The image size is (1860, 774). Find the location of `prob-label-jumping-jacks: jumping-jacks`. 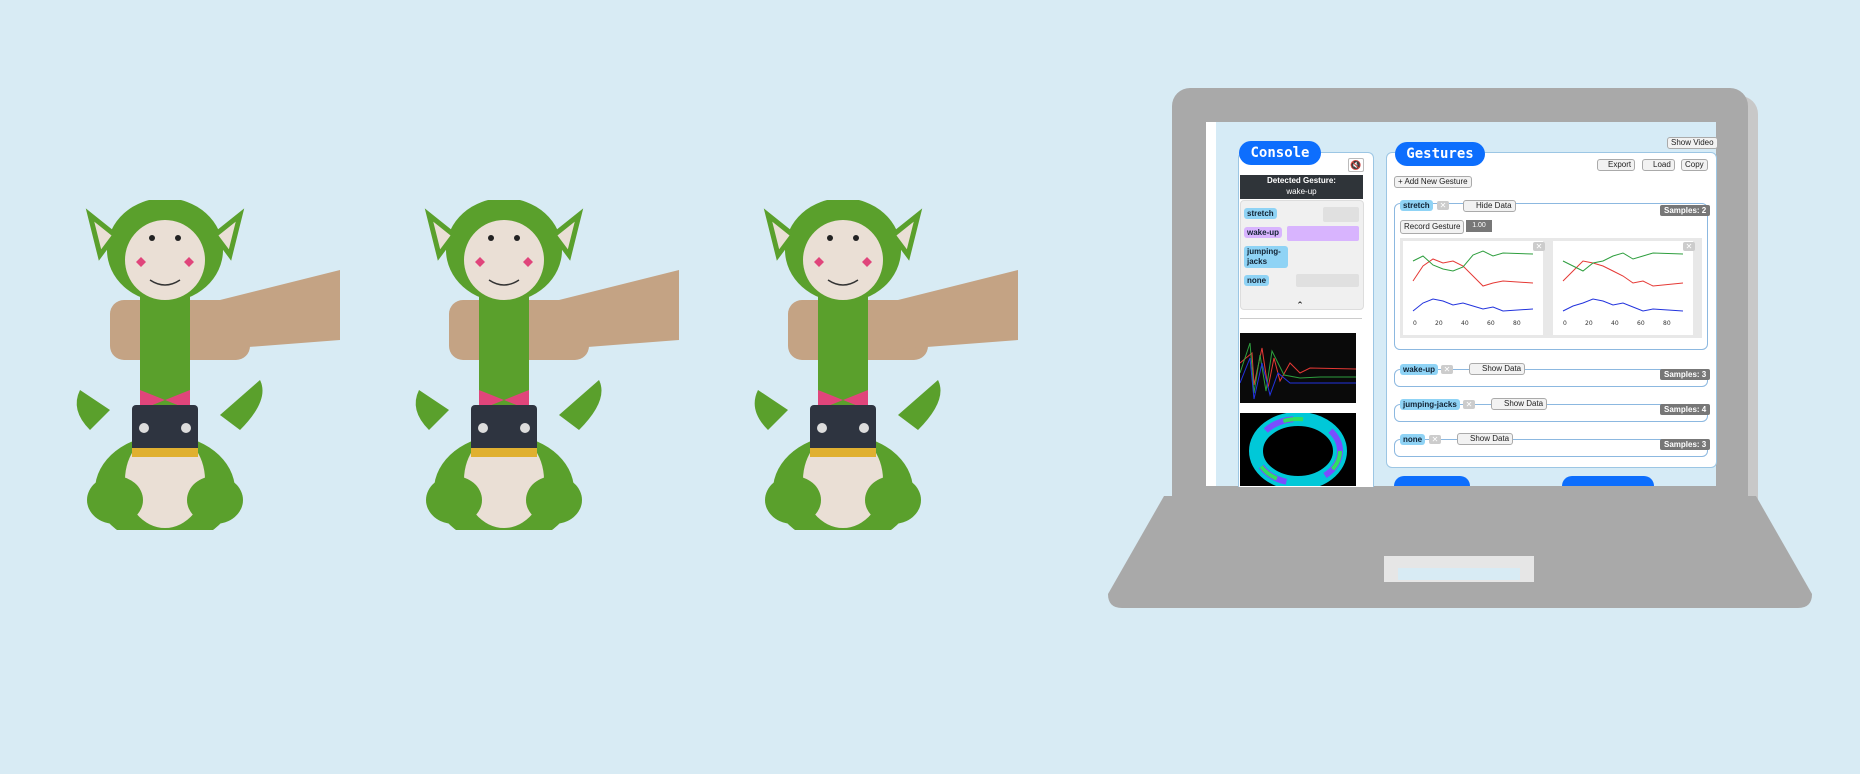

prob-label-jumping-jacks: jumping-jacks is located at coordinates (1266, 257).